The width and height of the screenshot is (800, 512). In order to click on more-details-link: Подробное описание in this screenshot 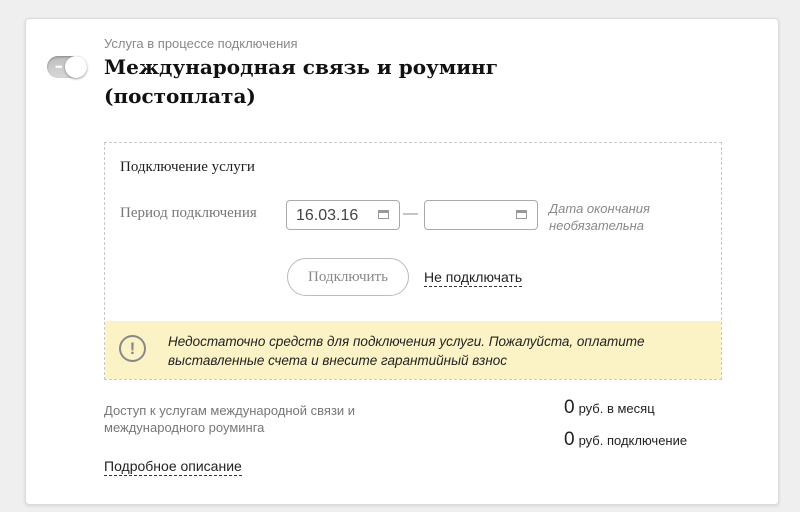, I will do `click(173, 467)`.